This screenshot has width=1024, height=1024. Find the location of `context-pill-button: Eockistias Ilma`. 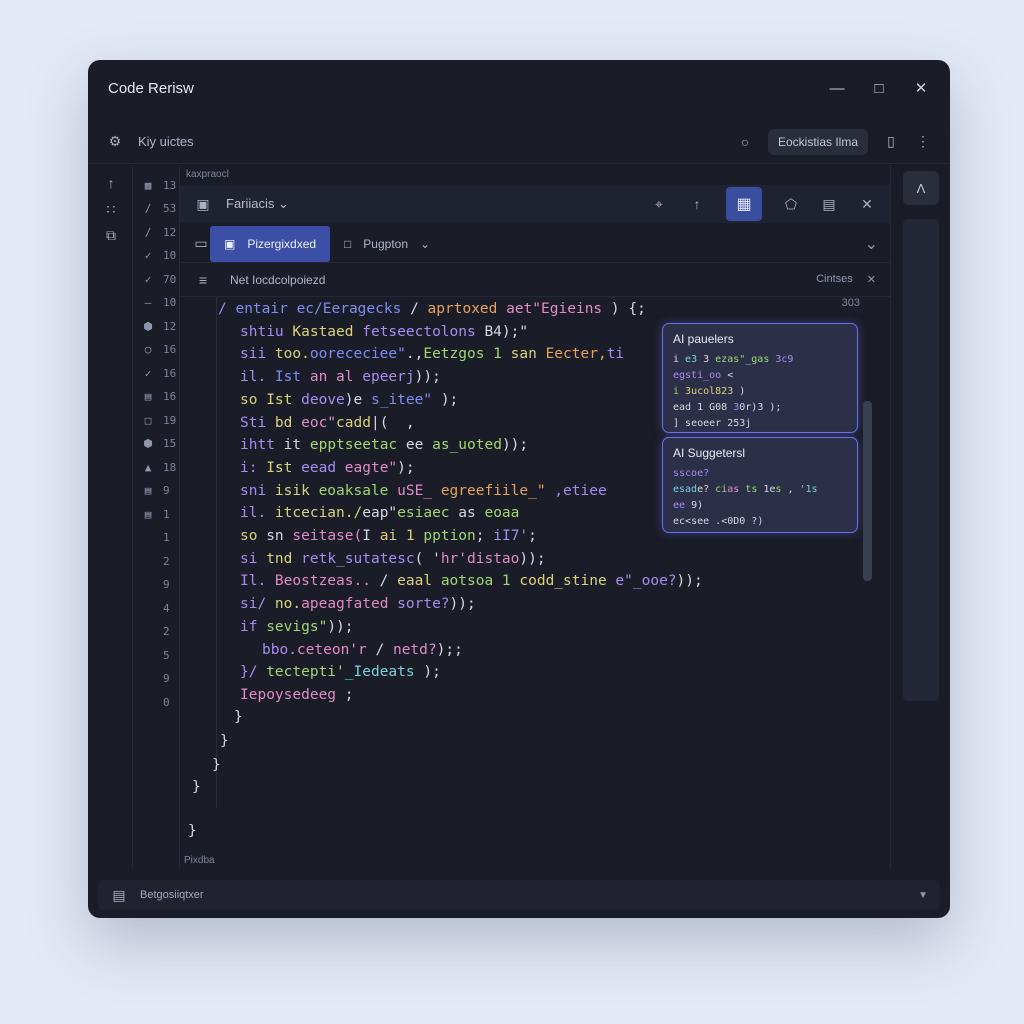

context-pill-button: Eockistias Ilma is located at coordinates (817, 141).